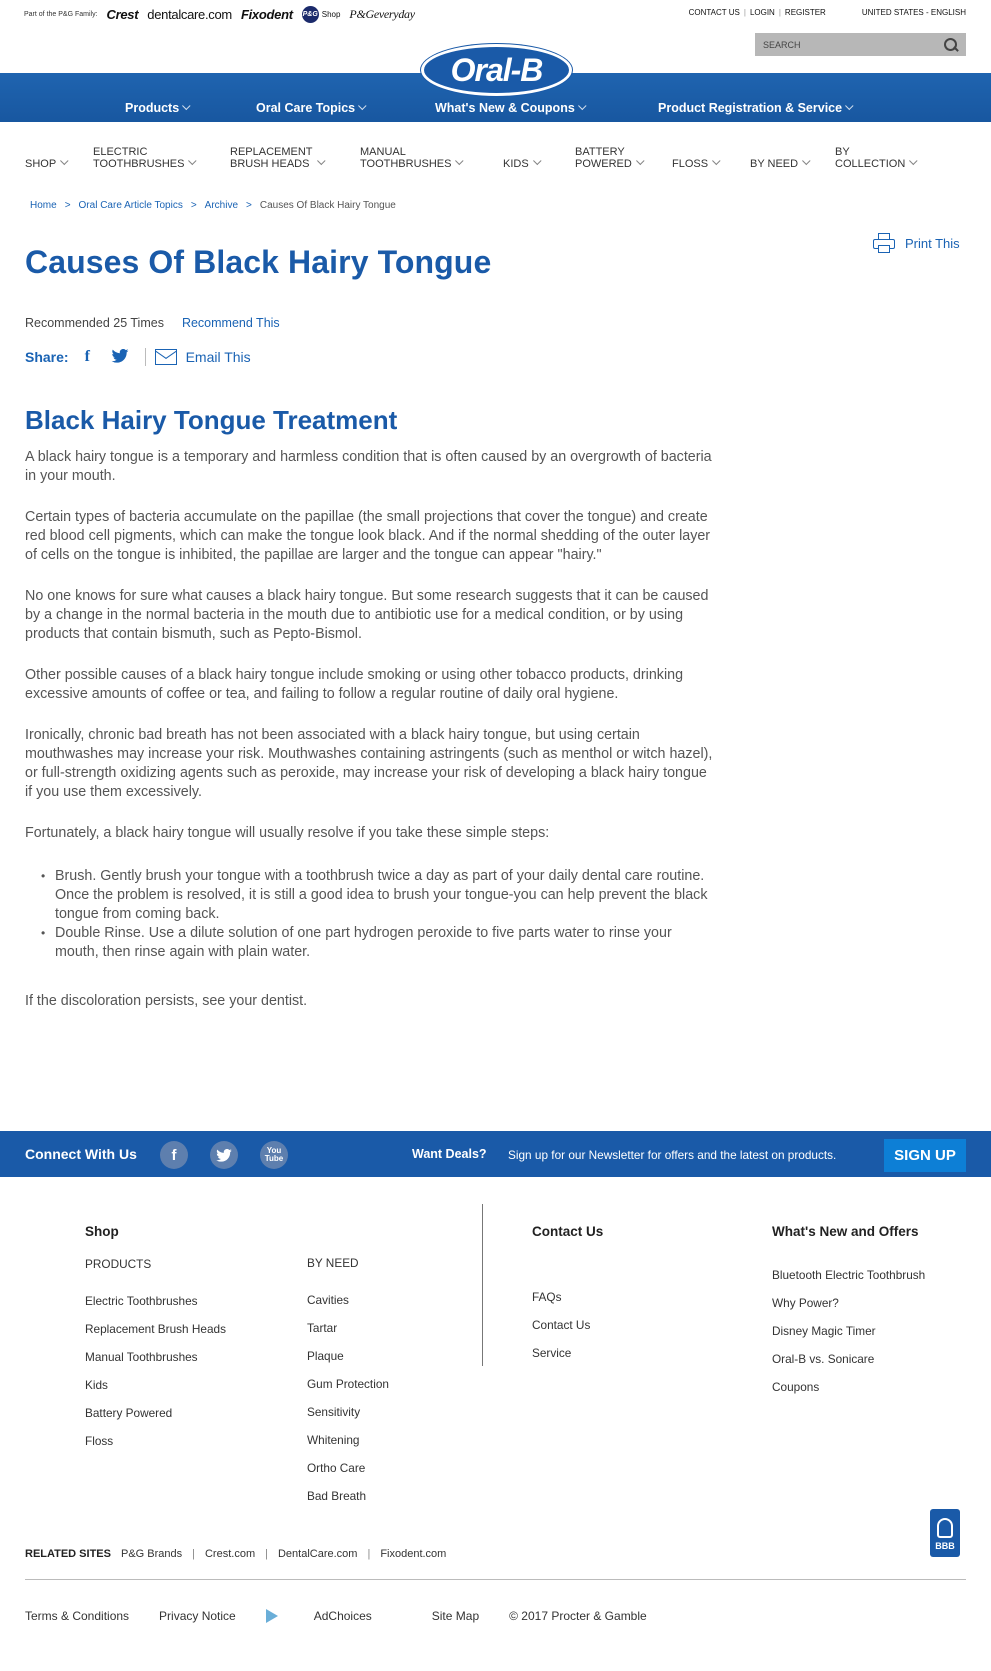 The image size is (991, 1671). I want to click on prodnav-floss: FLOSS, so click(696, 163).